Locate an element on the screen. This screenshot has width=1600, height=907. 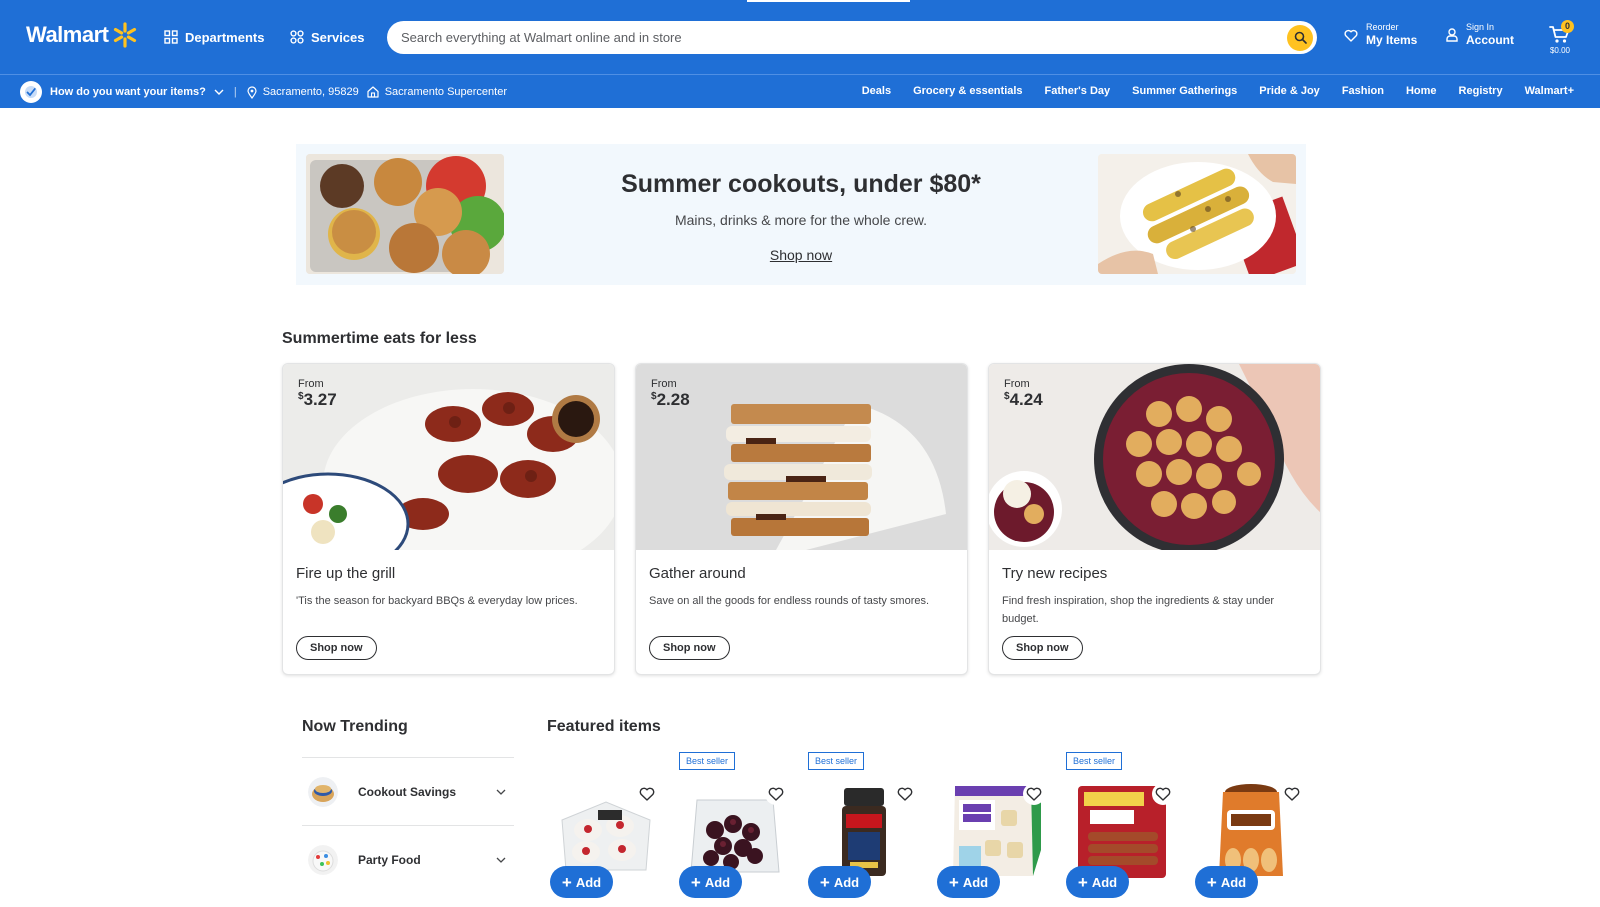
featured-items-title: Featured items is located at coordinates (604, 726).